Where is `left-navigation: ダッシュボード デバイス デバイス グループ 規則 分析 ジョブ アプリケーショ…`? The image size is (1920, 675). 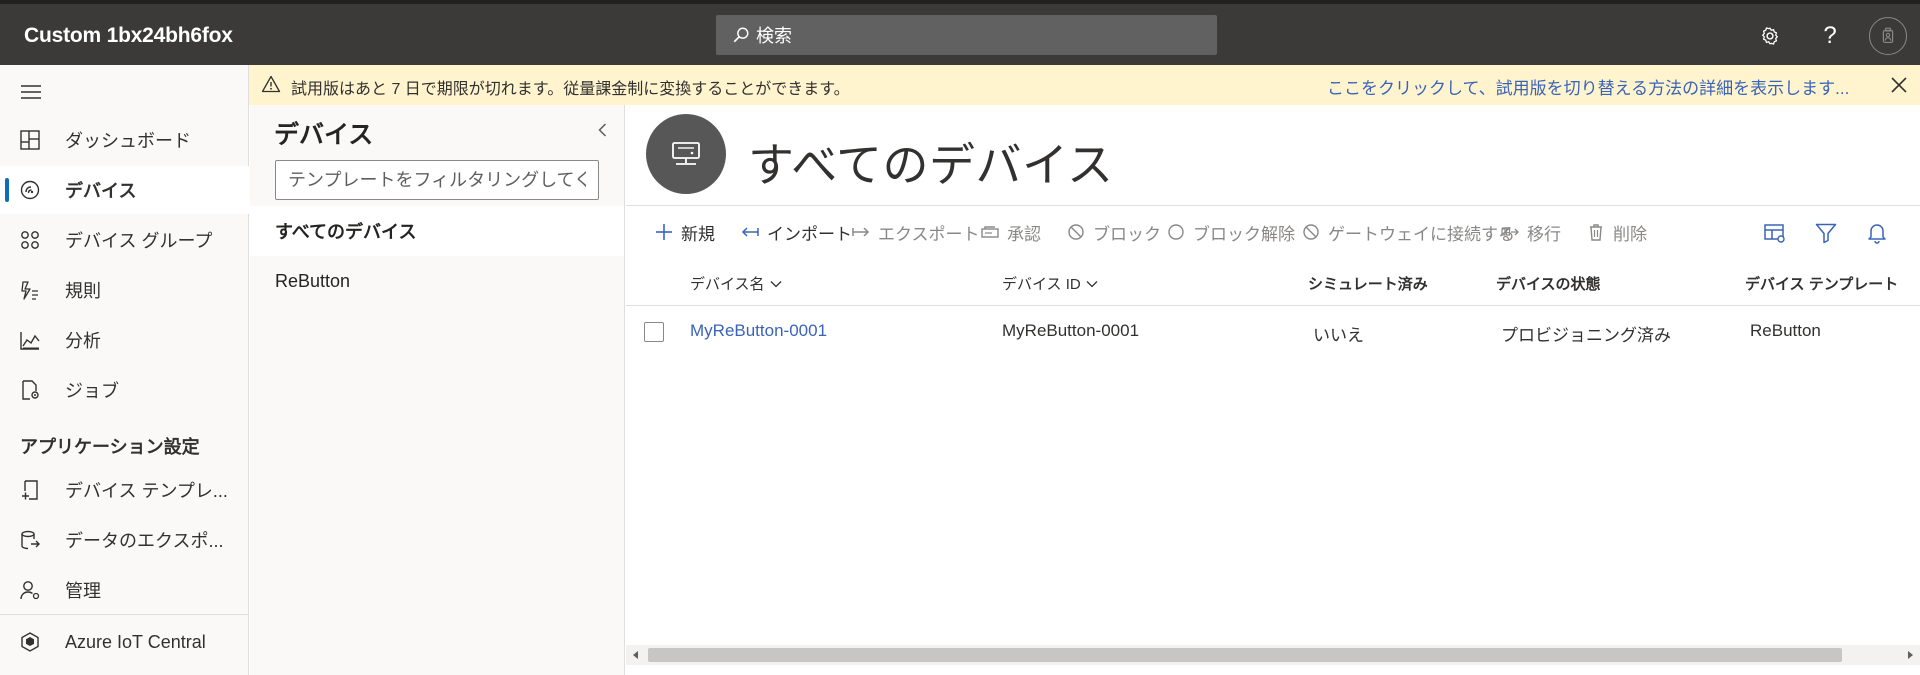
left-navigation: ダッシュボード デバイス デバイス グループ 規則 分析 ジョブ アプリケーショ… is located at coordinates (124, 370).